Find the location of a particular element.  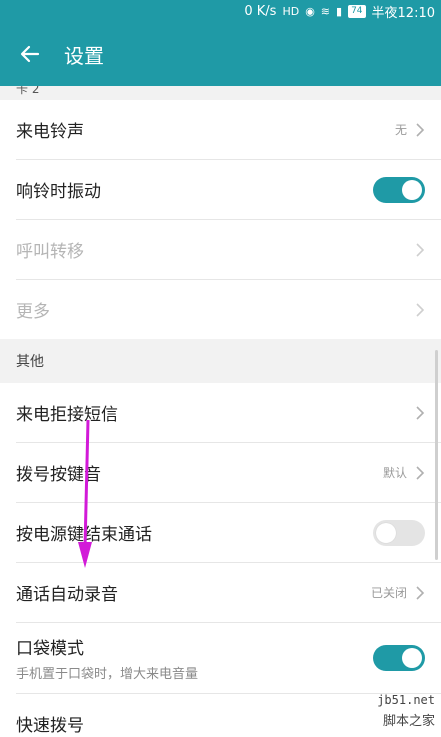

row-pocket-mode: 口袋模式 手机置于口袋时，增大来电音量 is located at coordinates (220, 658).